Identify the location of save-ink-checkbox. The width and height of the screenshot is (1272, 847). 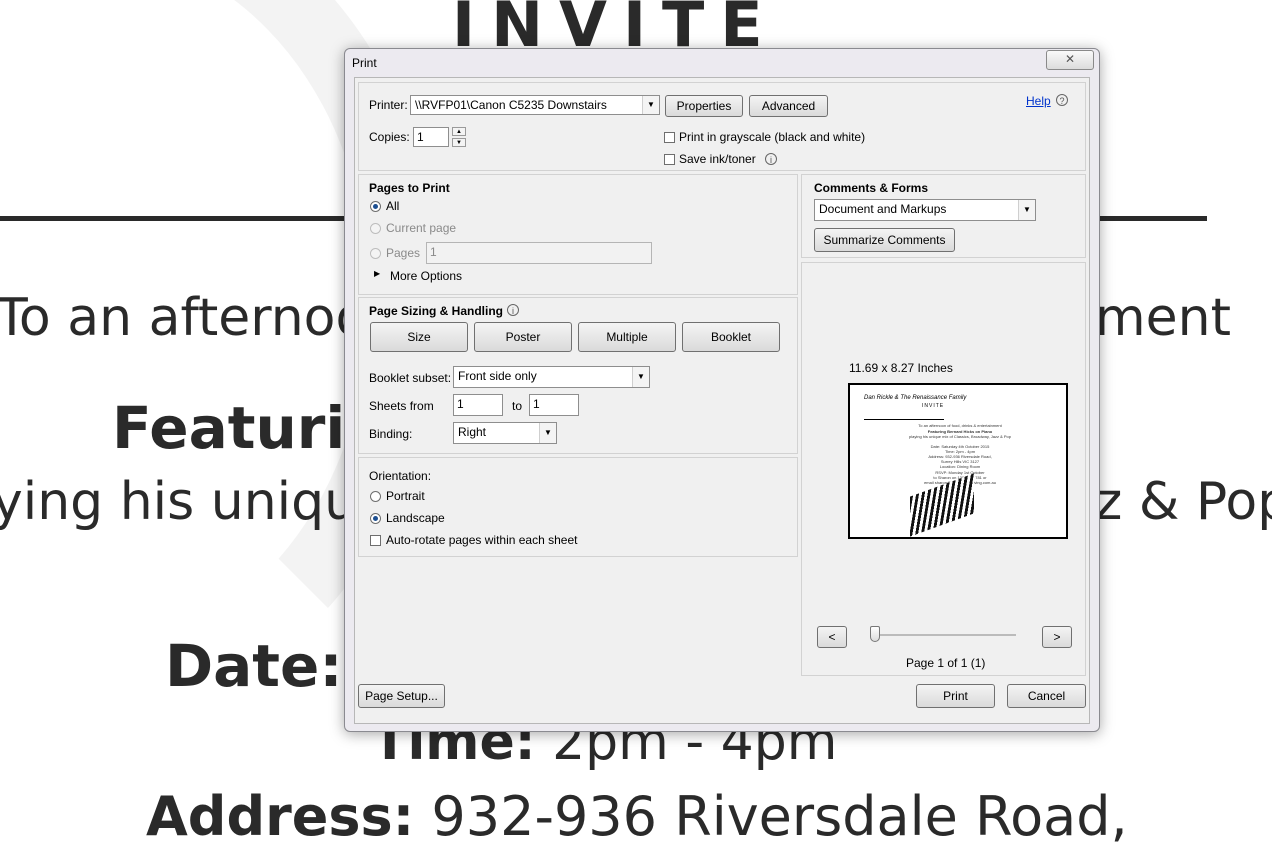
(669, 159).